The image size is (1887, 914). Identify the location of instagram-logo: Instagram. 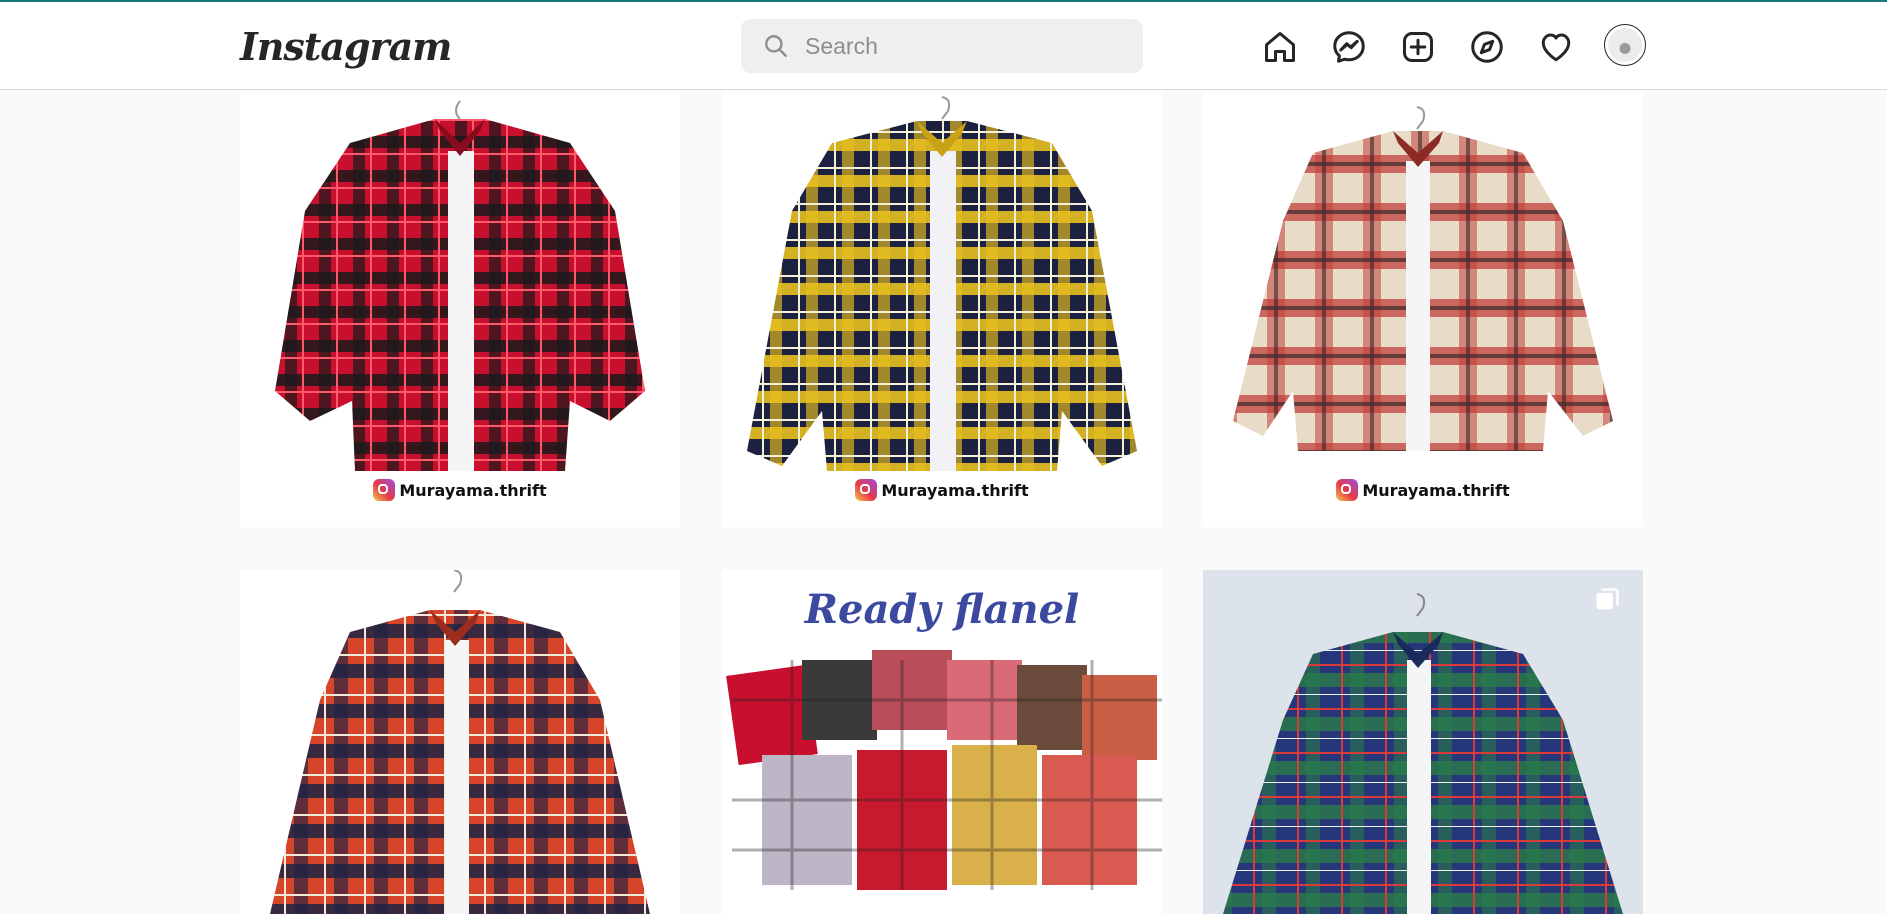
(346, 47).